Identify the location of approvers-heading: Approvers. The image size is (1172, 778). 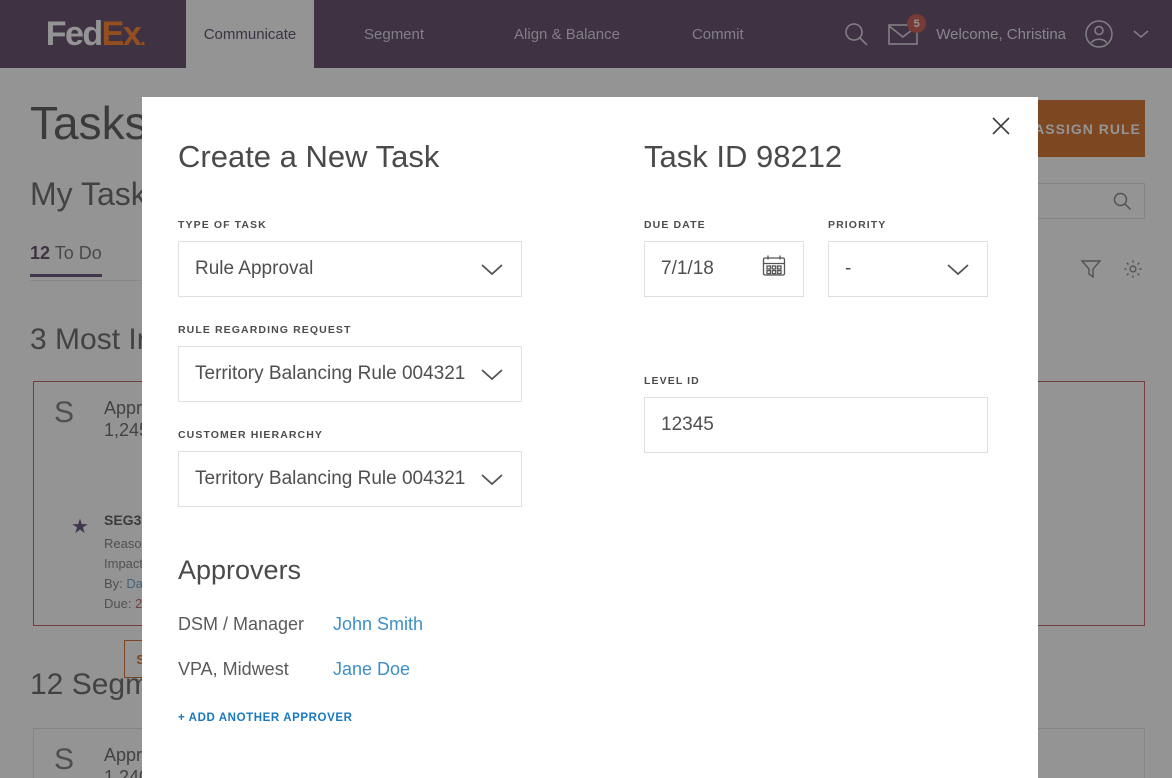
(240, 570).